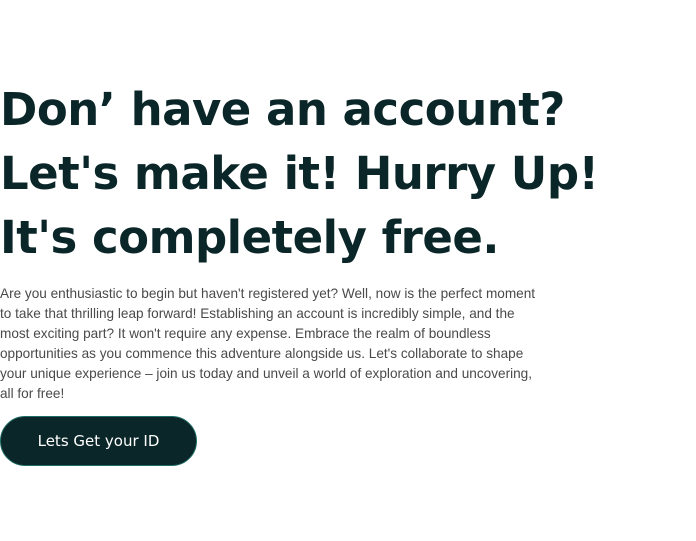  I want to click on headline-line-2: Let's make it! Hurry Up!, so click(299, 173).